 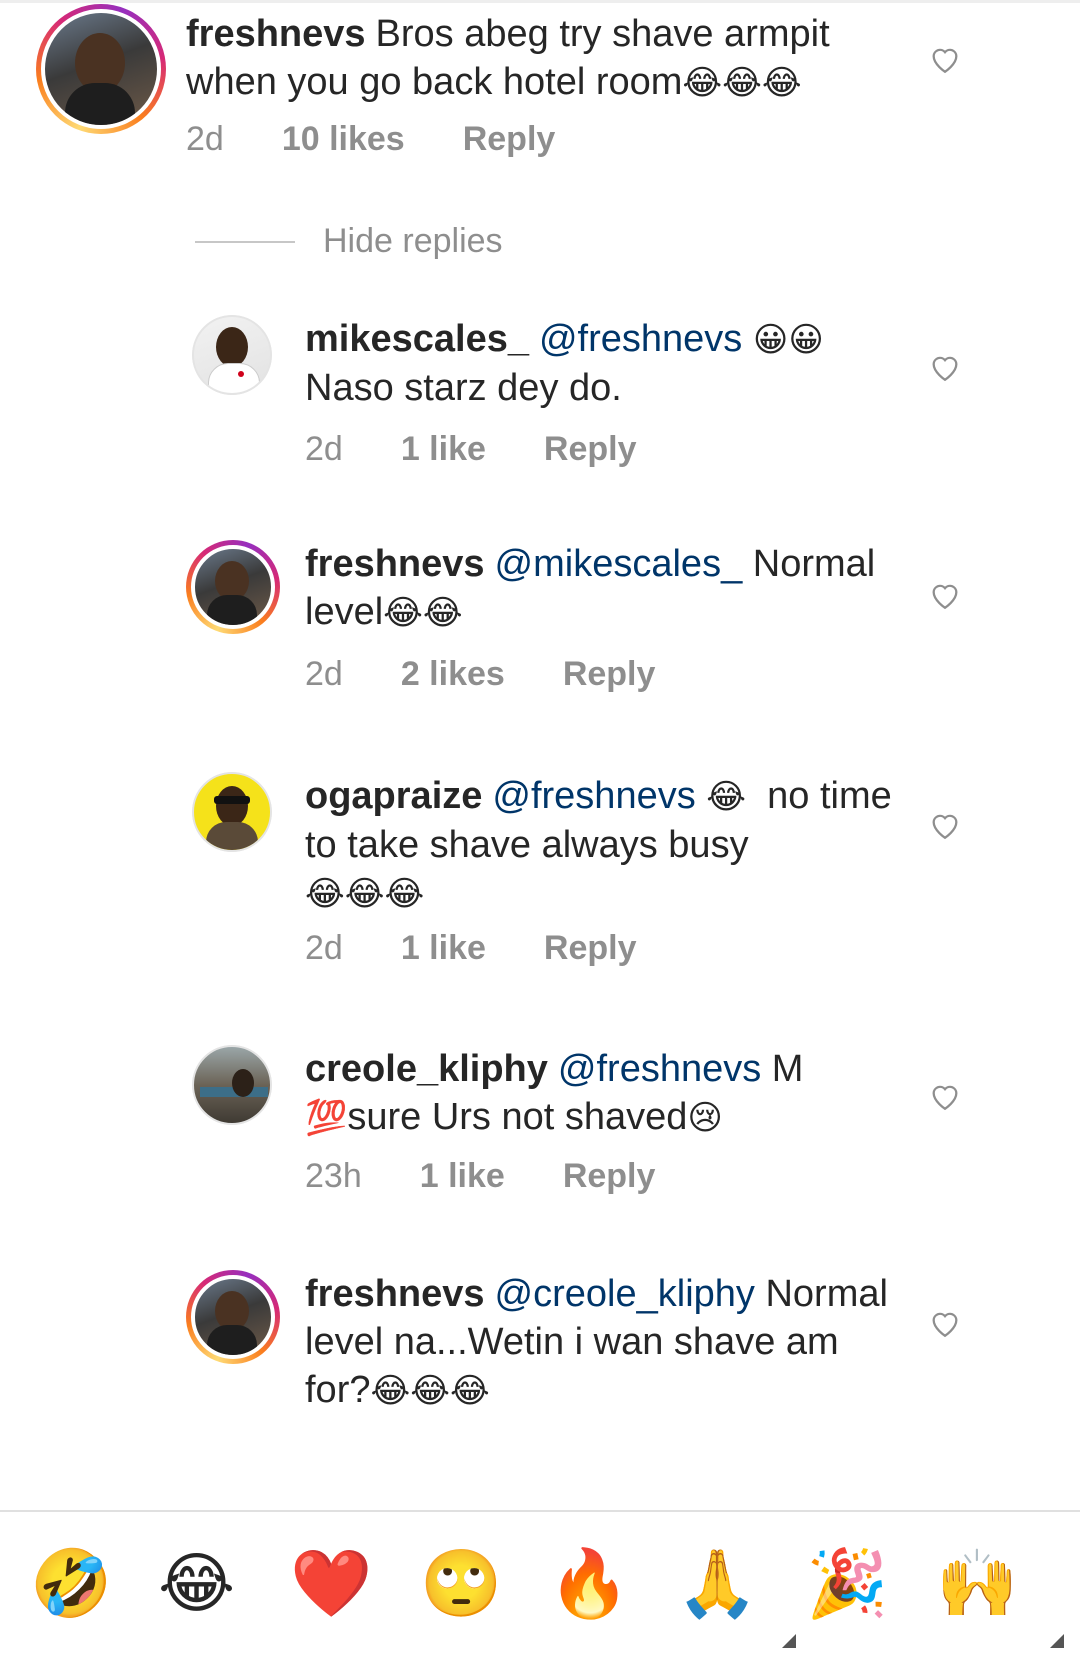 I want to click on comment-likes: 10 likes, so click(x=343, y=139).